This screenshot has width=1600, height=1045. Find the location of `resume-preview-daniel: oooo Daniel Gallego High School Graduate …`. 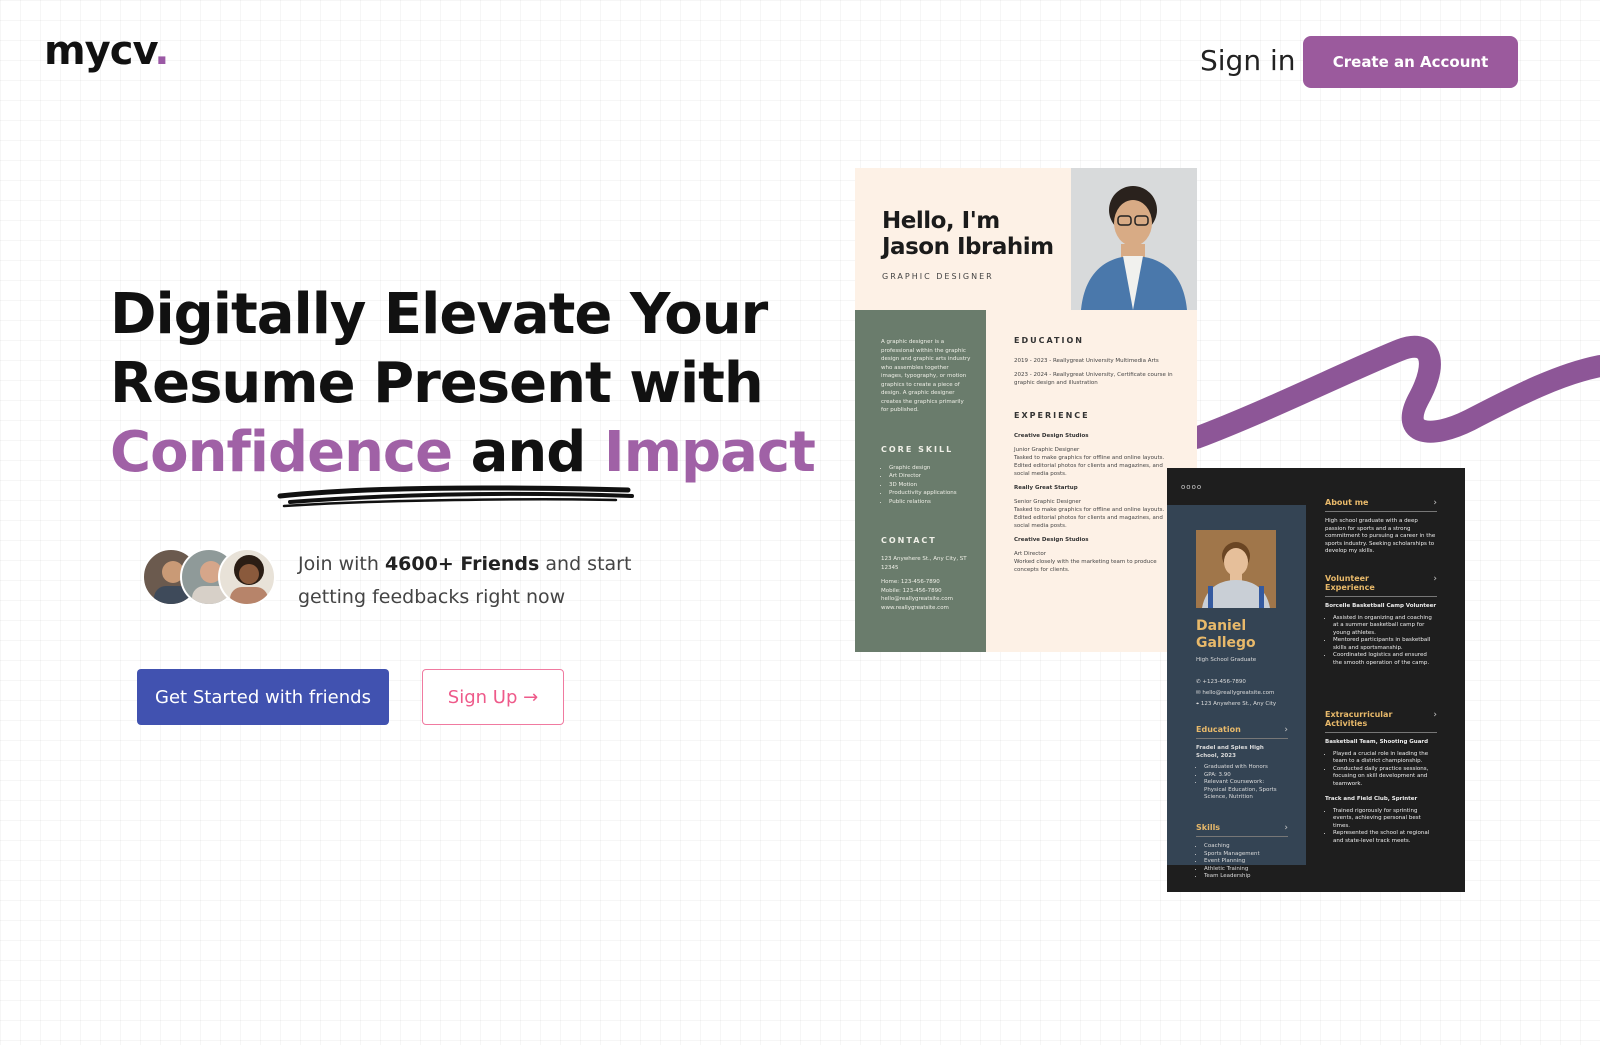

resume-preview-daniel: oooo Daniel Gallego High School Graduate … is located at coordinates (1316, 680).